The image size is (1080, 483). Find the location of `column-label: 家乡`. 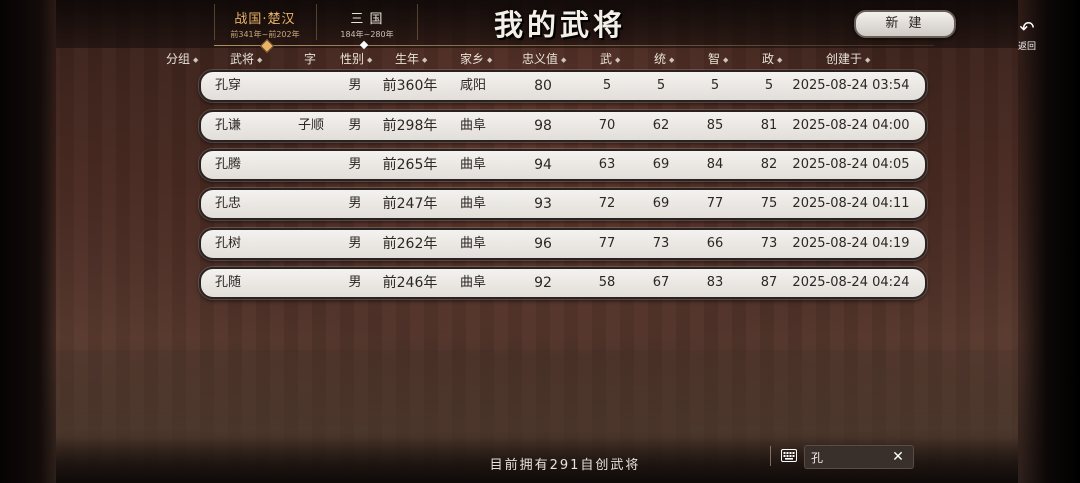

column-label: 家乡 is located at coordinates (472, 59).